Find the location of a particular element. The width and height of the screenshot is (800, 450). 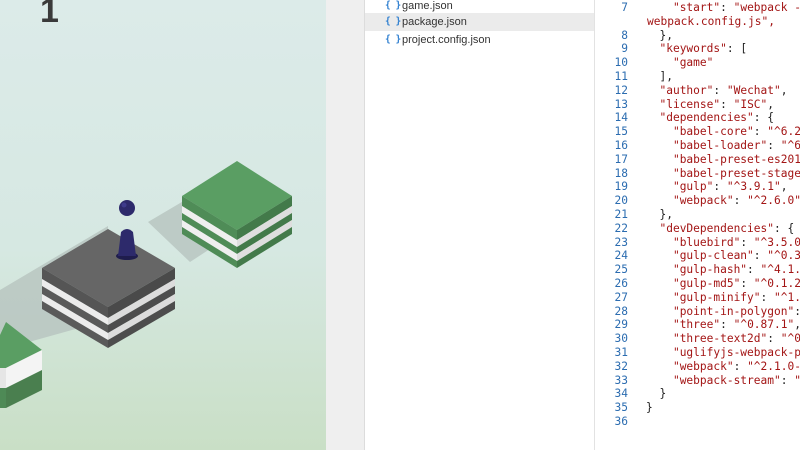

code-text: "gulp-clean": "^0.3. is located at coordinates (723, 256).